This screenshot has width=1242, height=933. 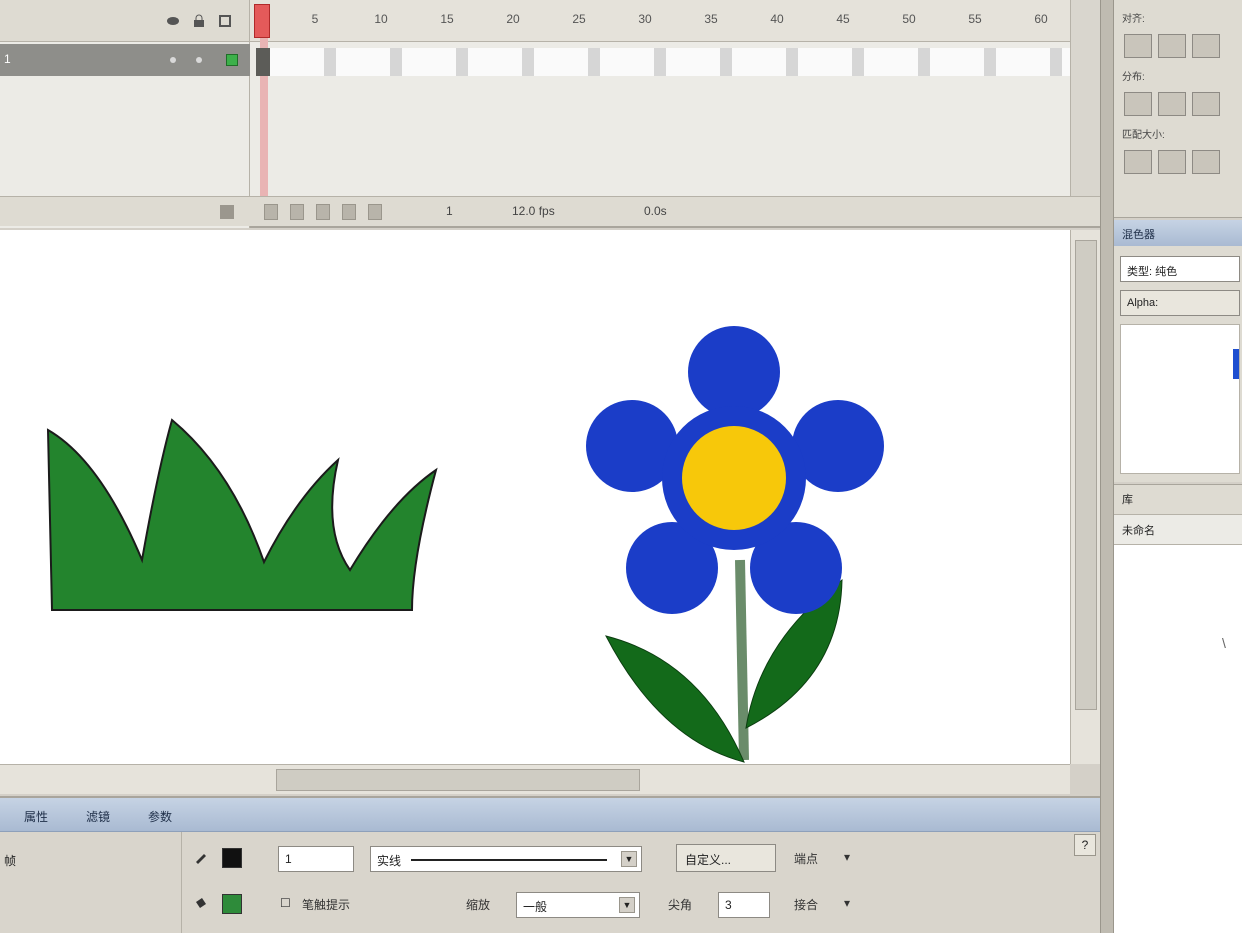 I want to click on layer-lock-dot, so click(x=199, y=60).